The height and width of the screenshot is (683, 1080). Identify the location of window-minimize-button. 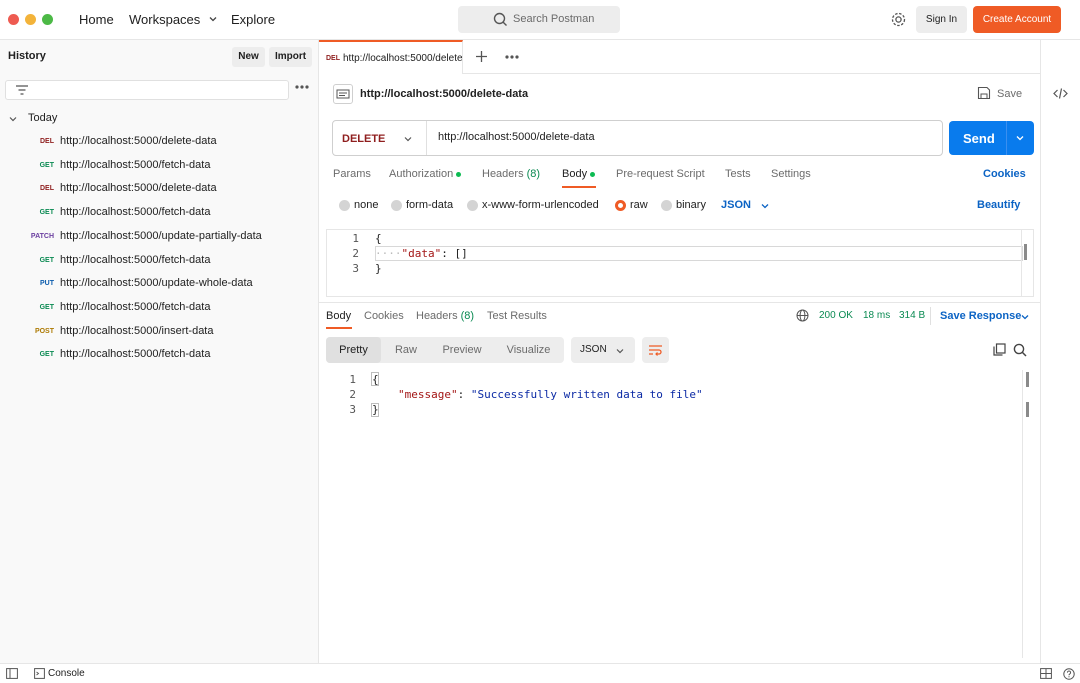
(30, 19).